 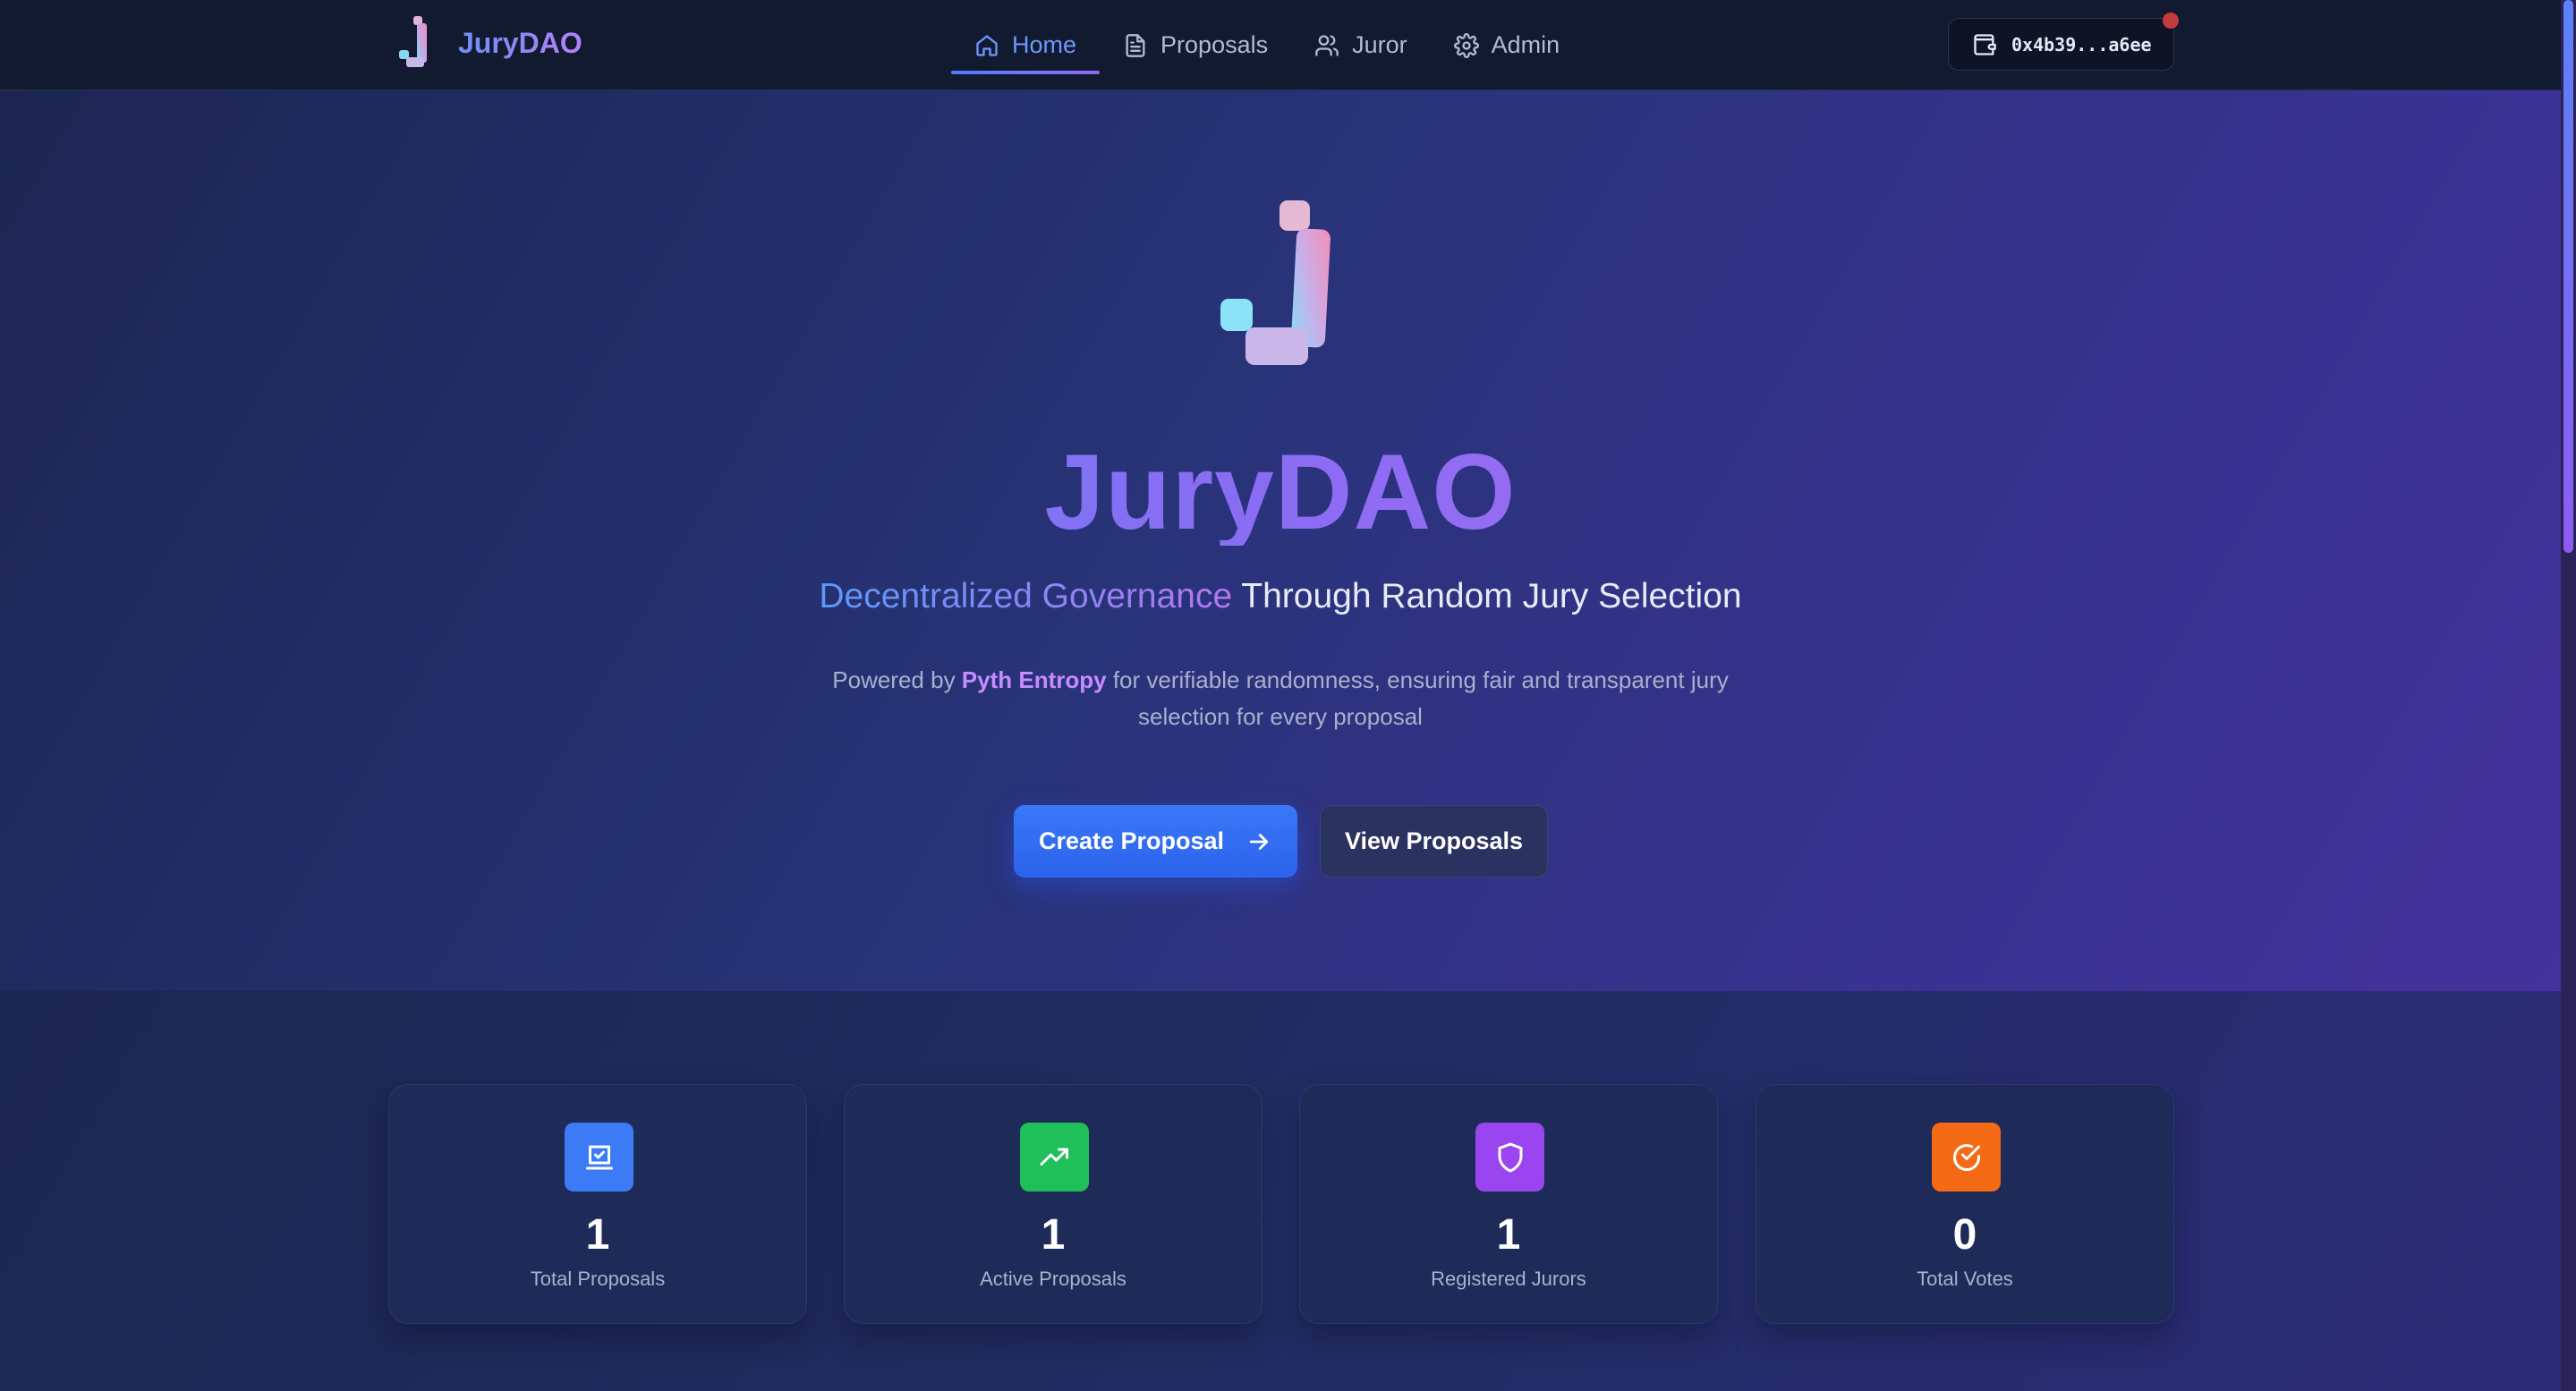 I want to click on ballot-icon, so click(x=599, y=1157).